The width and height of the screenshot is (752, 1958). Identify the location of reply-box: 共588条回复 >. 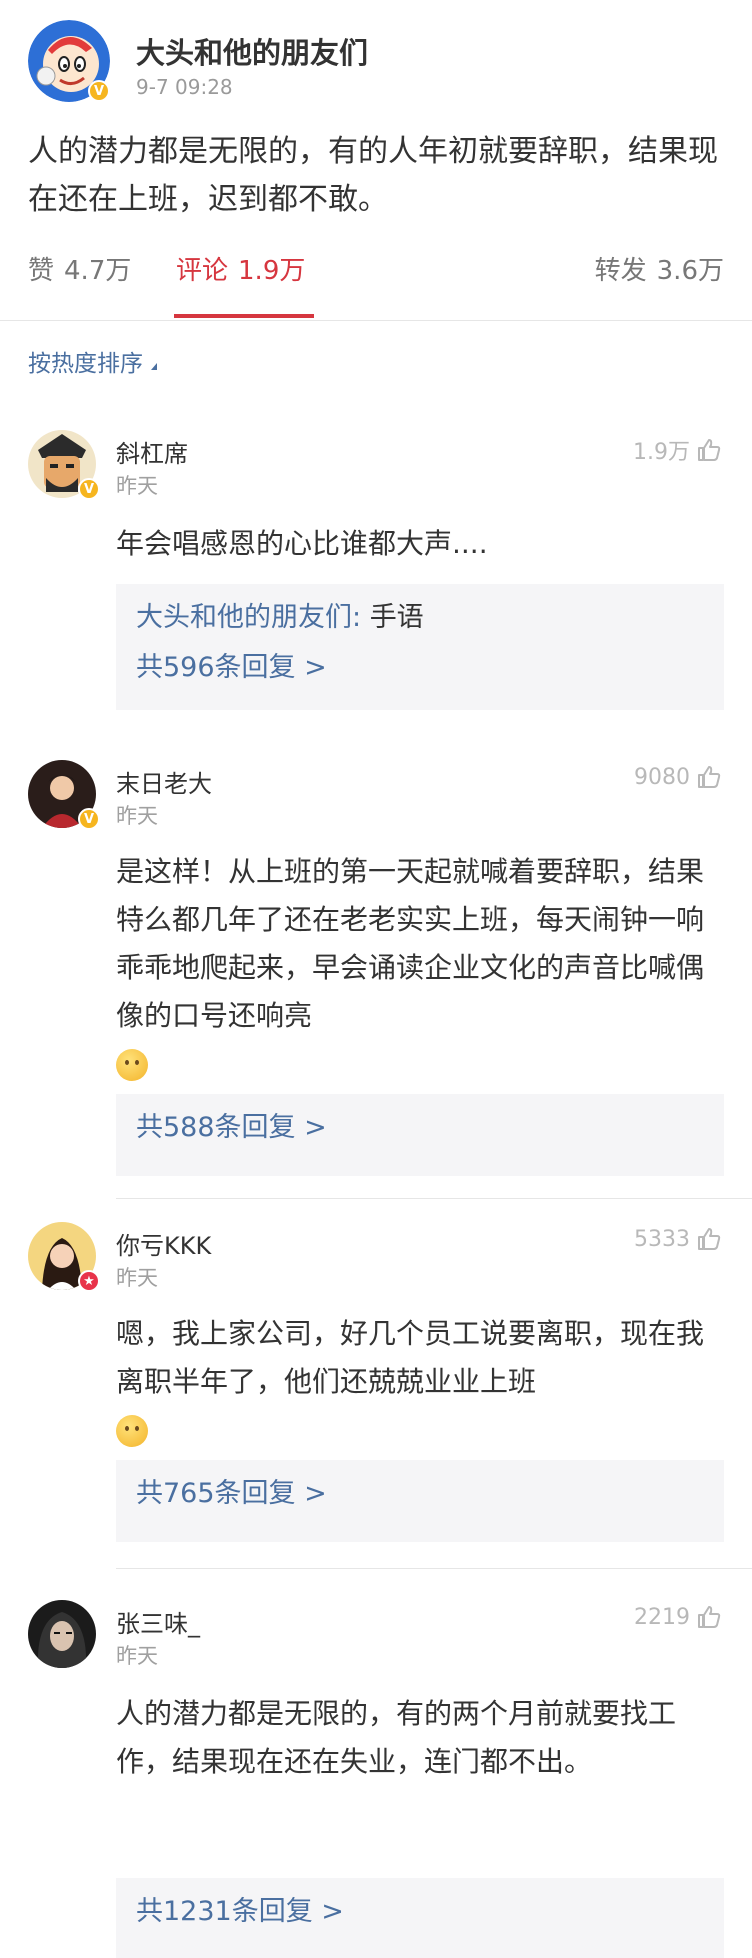
(420, 1135).